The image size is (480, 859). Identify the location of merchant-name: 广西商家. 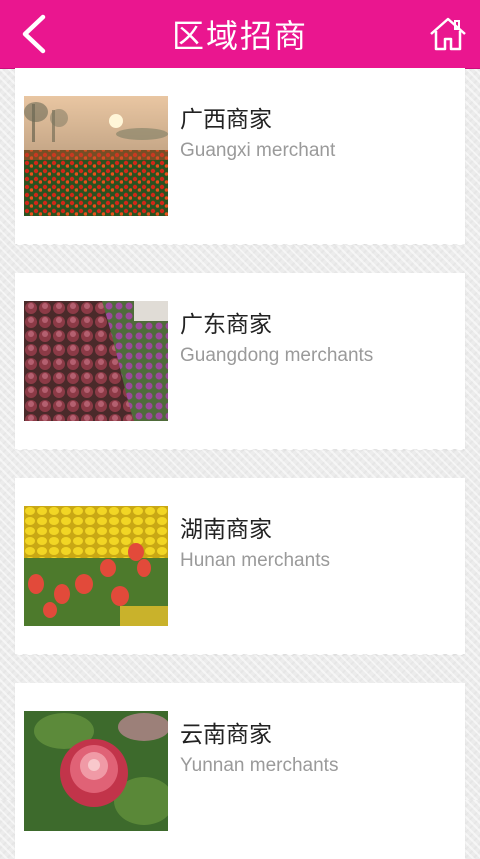
(226, 120).